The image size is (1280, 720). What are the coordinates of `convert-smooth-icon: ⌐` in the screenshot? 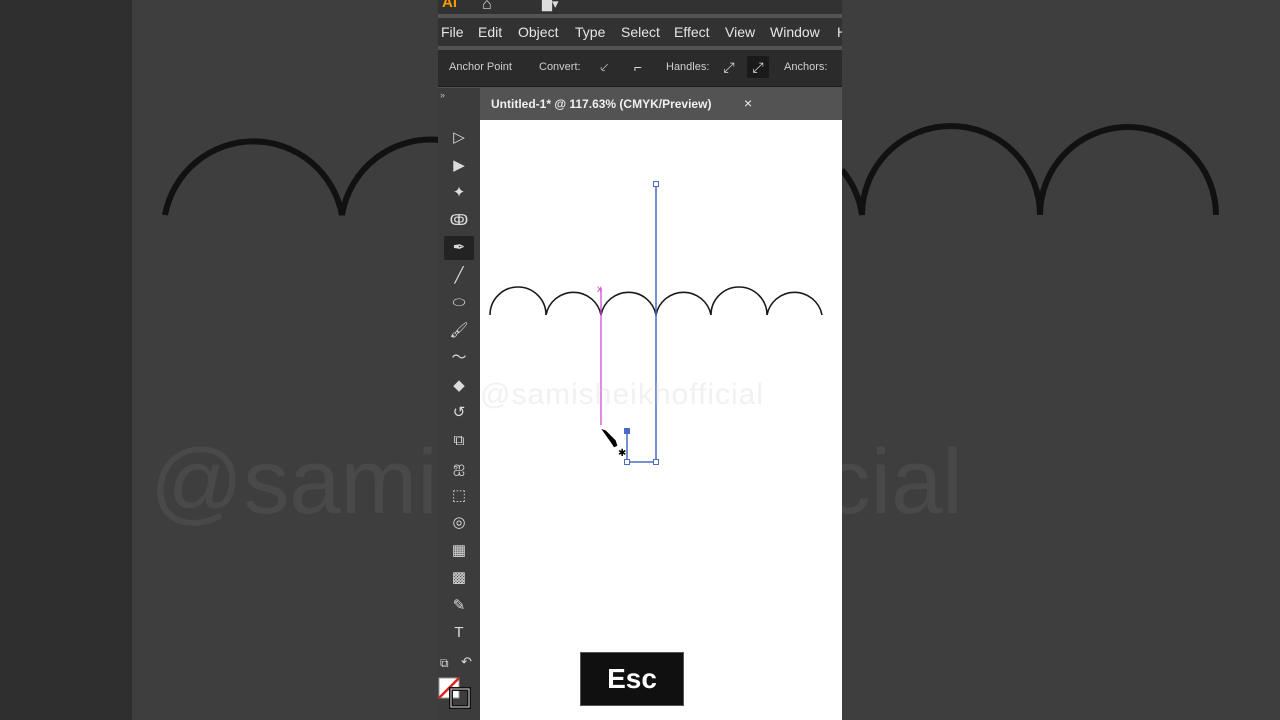 It's located at (638, 67).